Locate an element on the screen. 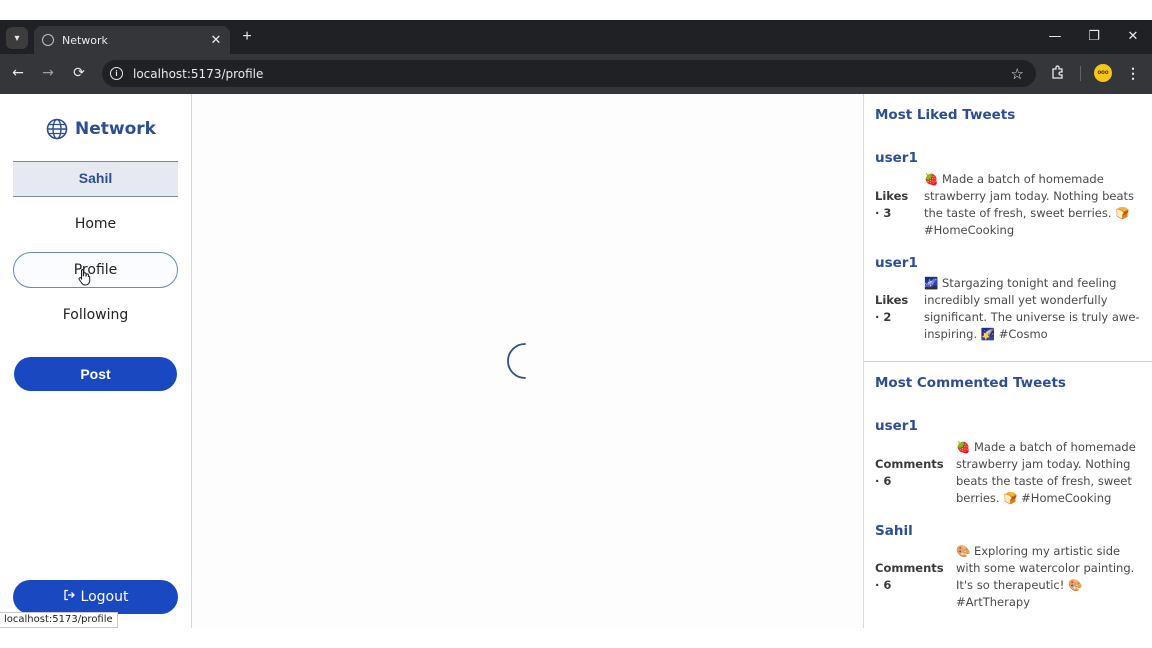  bookmark-star-icon: ☆ is located at coordinates (1017, 74).